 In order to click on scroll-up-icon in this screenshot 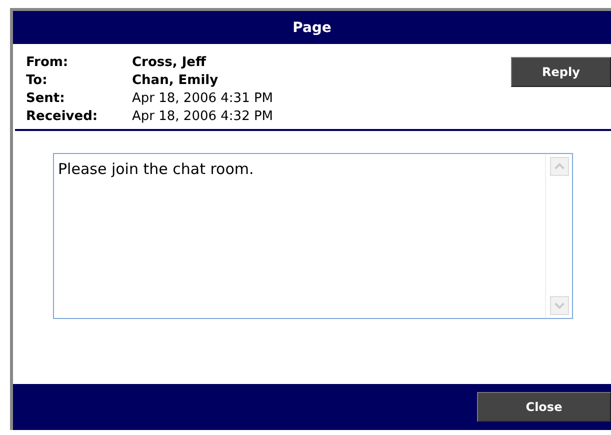, I will do `click(559, 166)`.